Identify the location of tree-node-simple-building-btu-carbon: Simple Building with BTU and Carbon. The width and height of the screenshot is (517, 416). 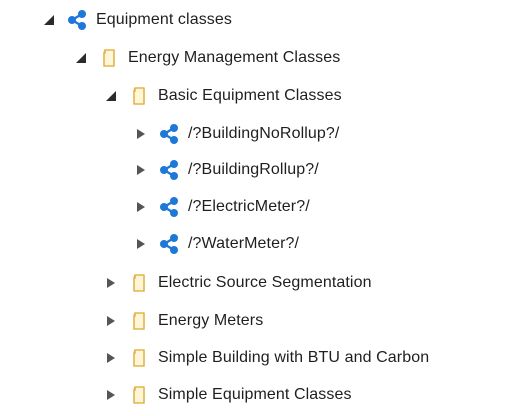
(266, 358).